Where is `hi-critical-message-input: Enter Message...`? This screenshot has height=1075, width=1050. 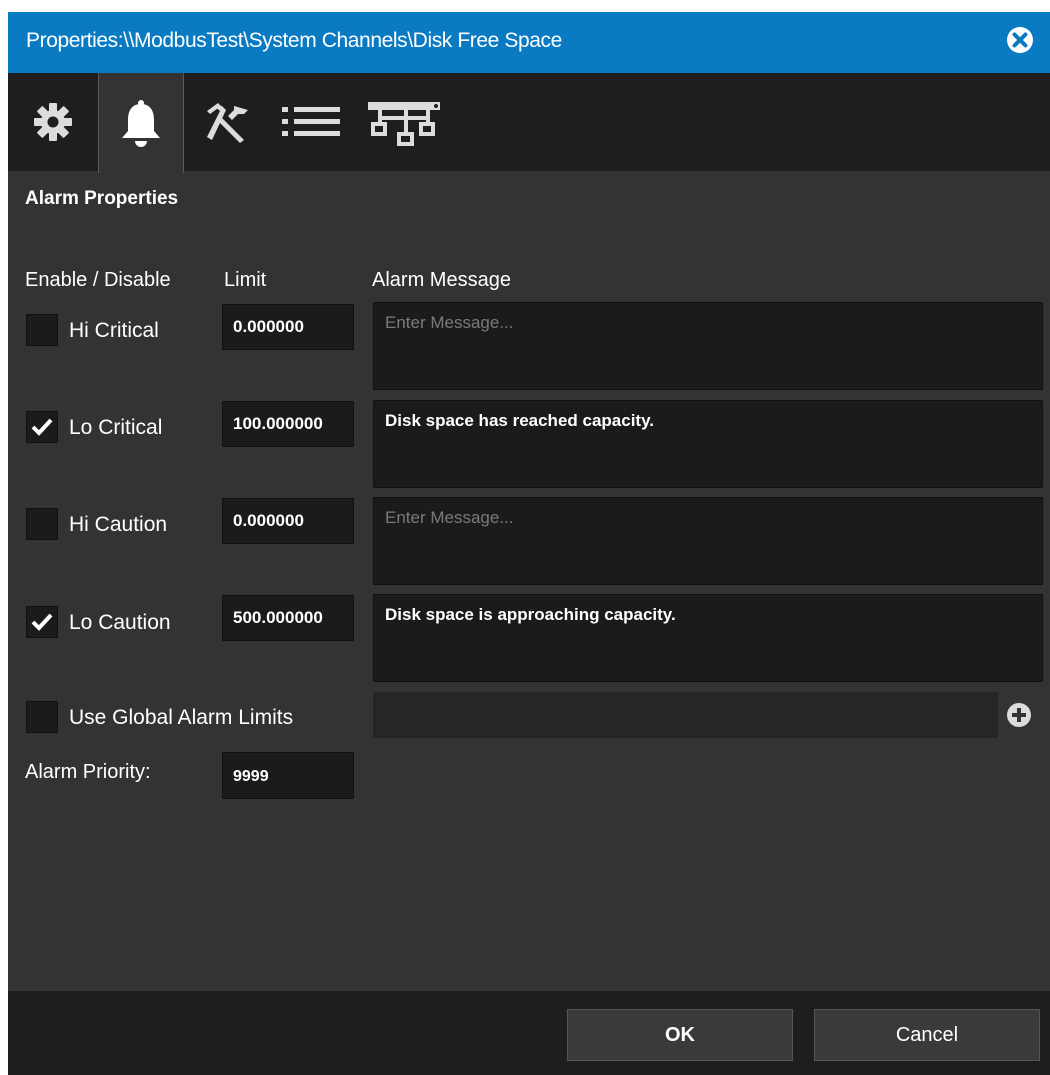
hi-critical-message-input: Enter Message... is located at coordinates (708, 346).